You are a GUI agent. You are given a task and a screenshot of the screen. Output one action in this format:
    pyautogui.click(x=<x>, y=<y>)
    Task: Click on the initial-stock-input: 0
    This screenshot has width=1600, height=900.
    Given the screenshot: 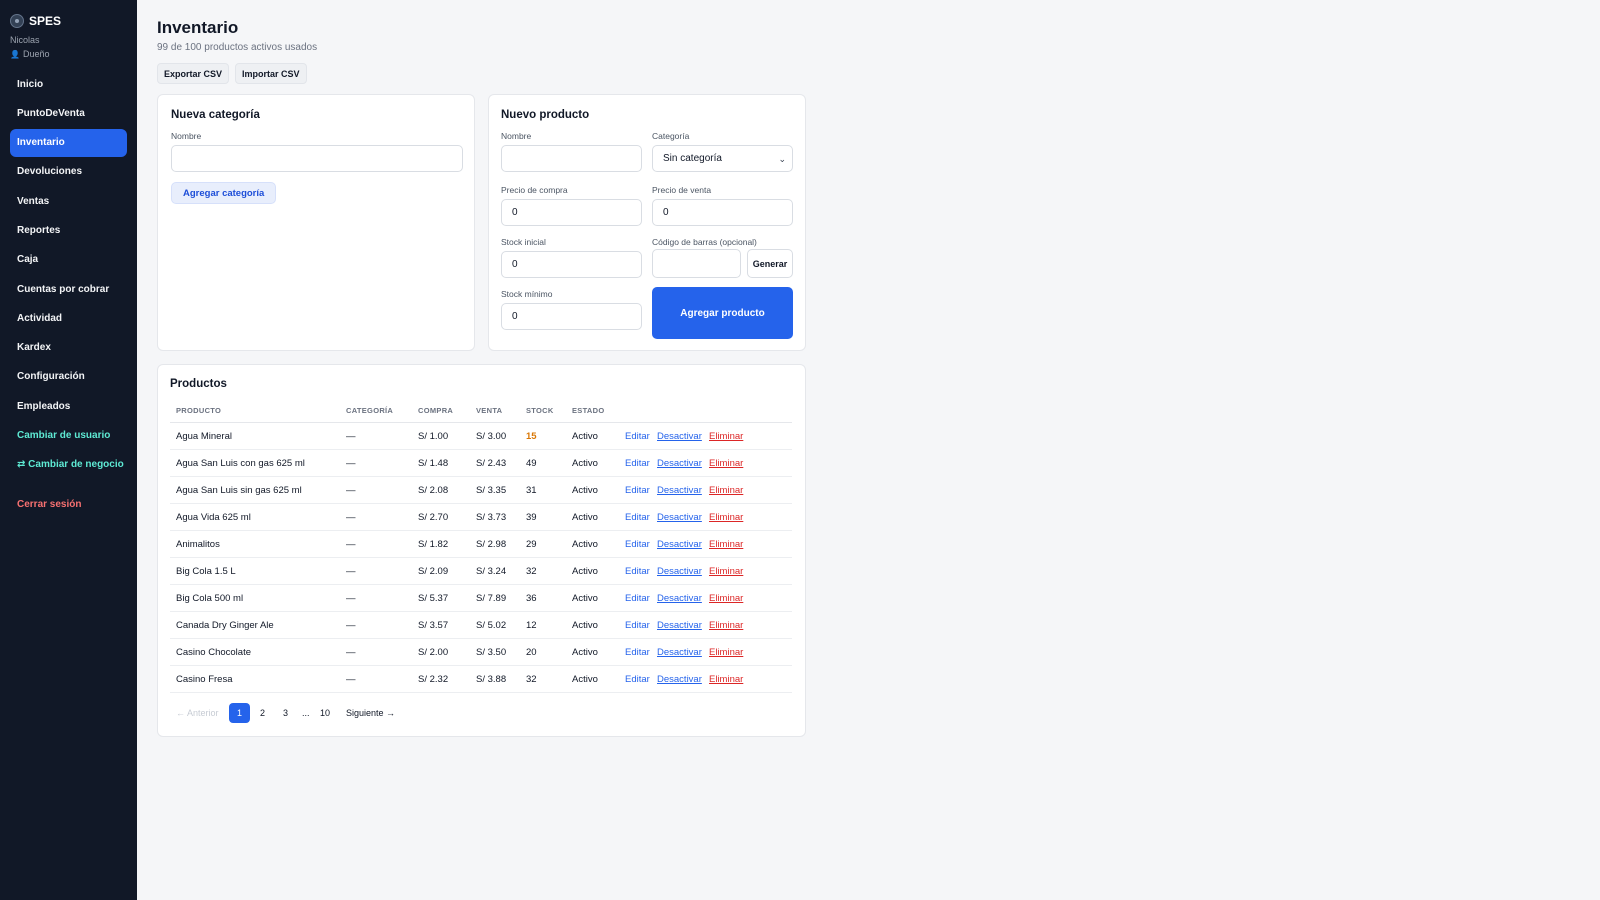 What is the action you would take?
    pyautogui.click(x=571, y=264)
    